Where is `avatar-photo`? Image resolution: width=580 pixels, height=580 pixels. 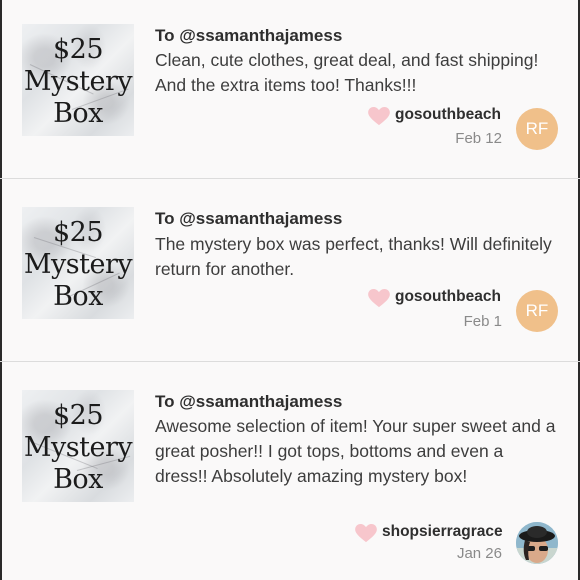 avatar-photo is located at coordinates (537, 543).